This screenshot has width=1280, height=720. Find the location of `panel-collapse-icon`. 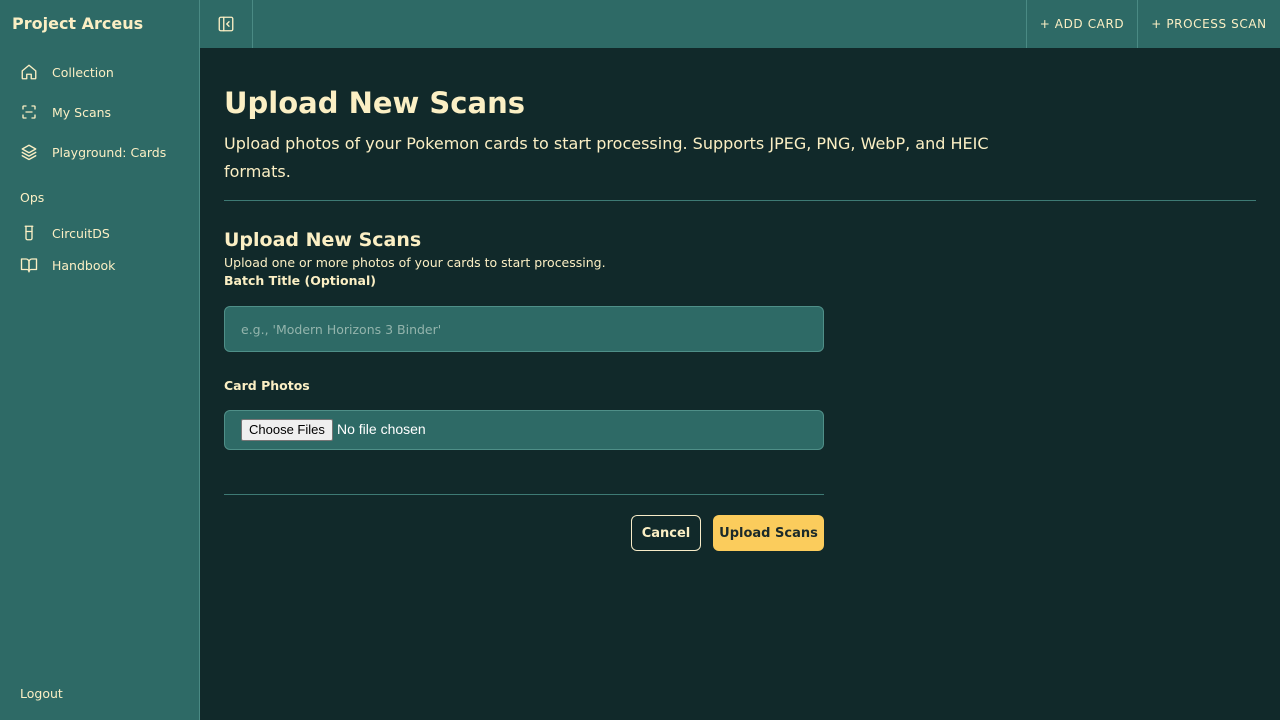

panel-collapse-icon is located at coordinates (226, 24).